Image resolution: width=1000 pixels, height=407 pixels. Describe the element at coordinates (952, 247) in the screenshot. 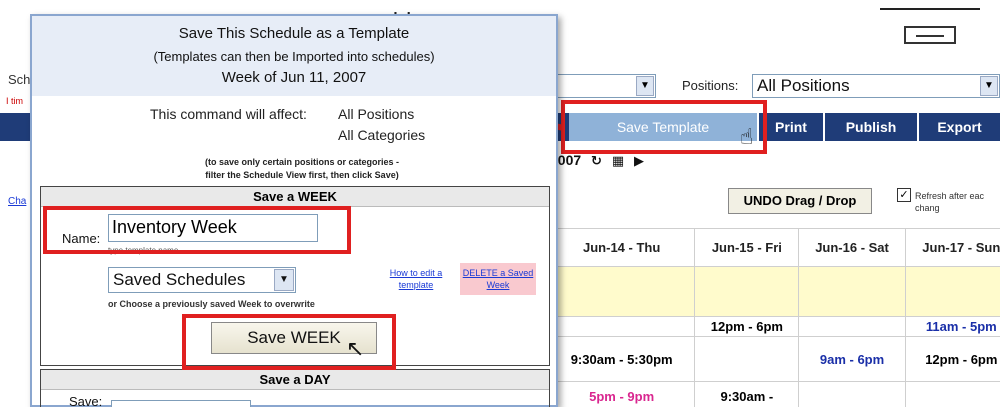

I see `column-header: Jun-17 - Sun` at that location.